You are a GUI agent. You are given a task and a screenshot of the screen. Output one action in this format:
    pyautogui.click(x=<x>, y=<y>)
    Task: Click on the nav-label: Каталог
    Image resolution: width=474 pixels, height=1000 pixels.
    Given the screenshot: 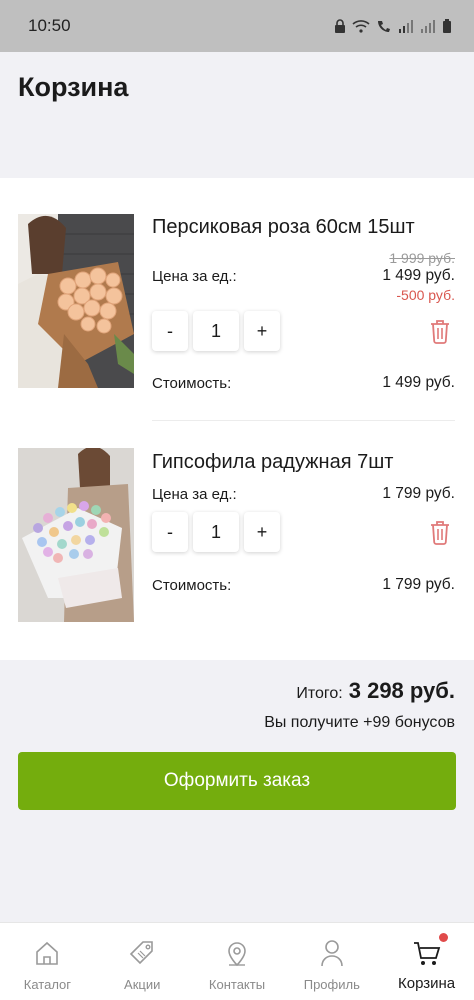 What is the action you would take?
    pyautogui.click(x=47, y=984)
    